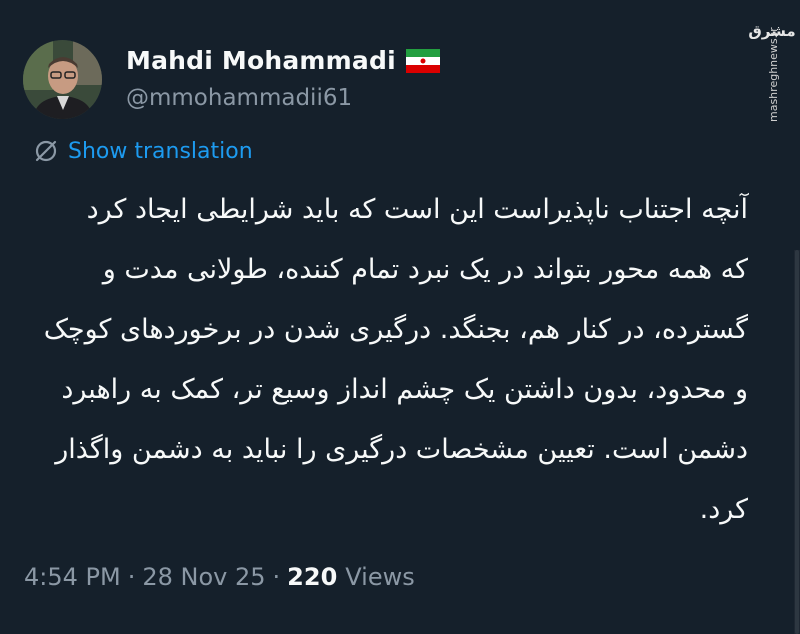 This screenshot has width=800, height=634. I want to click on watermark: مشرق mashreghnews.ir, so click(772, 69).